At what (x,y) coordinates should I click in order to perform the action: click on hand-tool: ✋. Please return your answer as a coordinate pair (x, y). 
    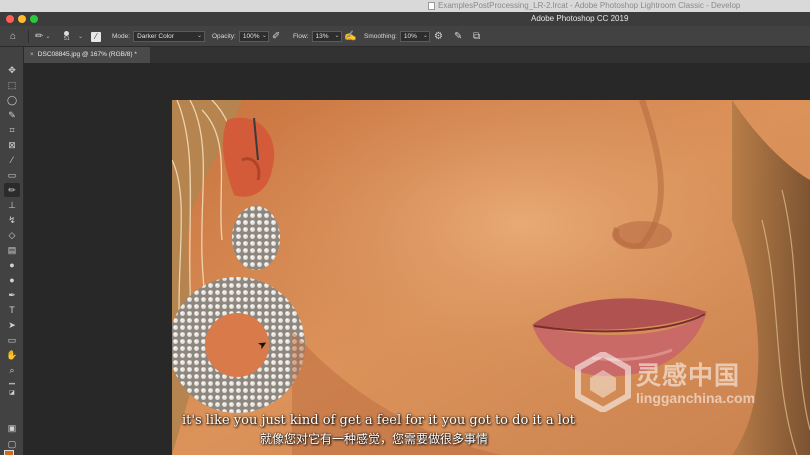
    Looking at the image, I should click on (12, 355).